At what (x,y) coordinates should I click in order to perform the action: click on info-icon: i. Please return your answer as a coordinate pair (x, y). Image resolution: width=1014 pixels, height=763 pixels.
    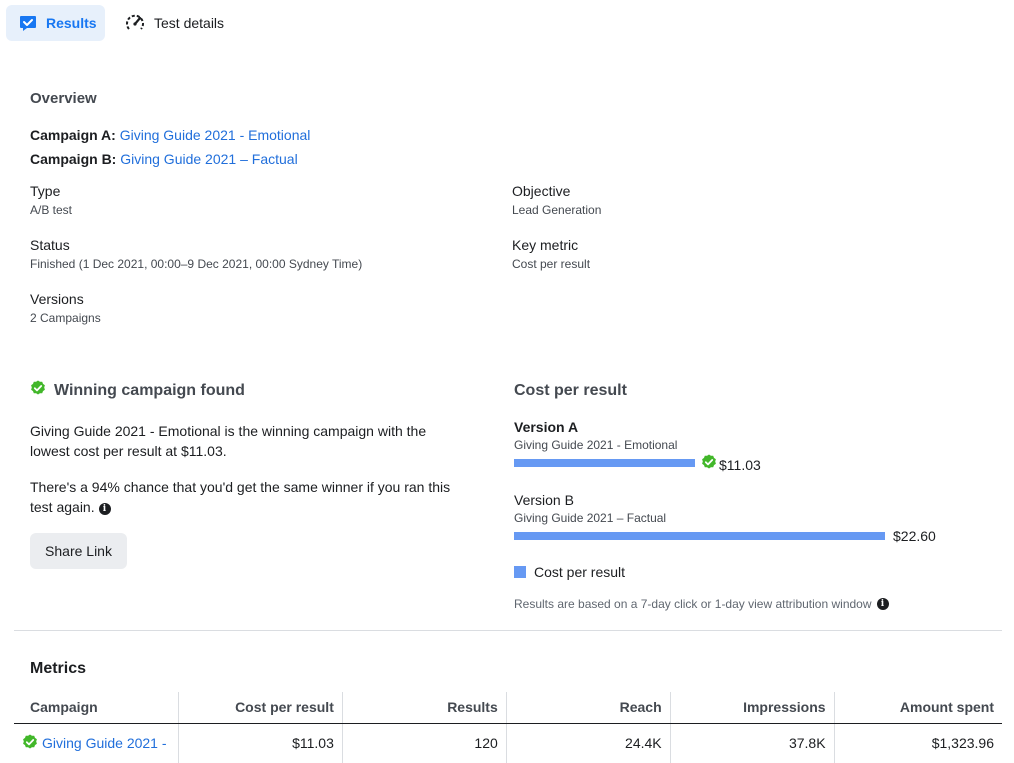
    Looking at the image, I should click on (104, 509).